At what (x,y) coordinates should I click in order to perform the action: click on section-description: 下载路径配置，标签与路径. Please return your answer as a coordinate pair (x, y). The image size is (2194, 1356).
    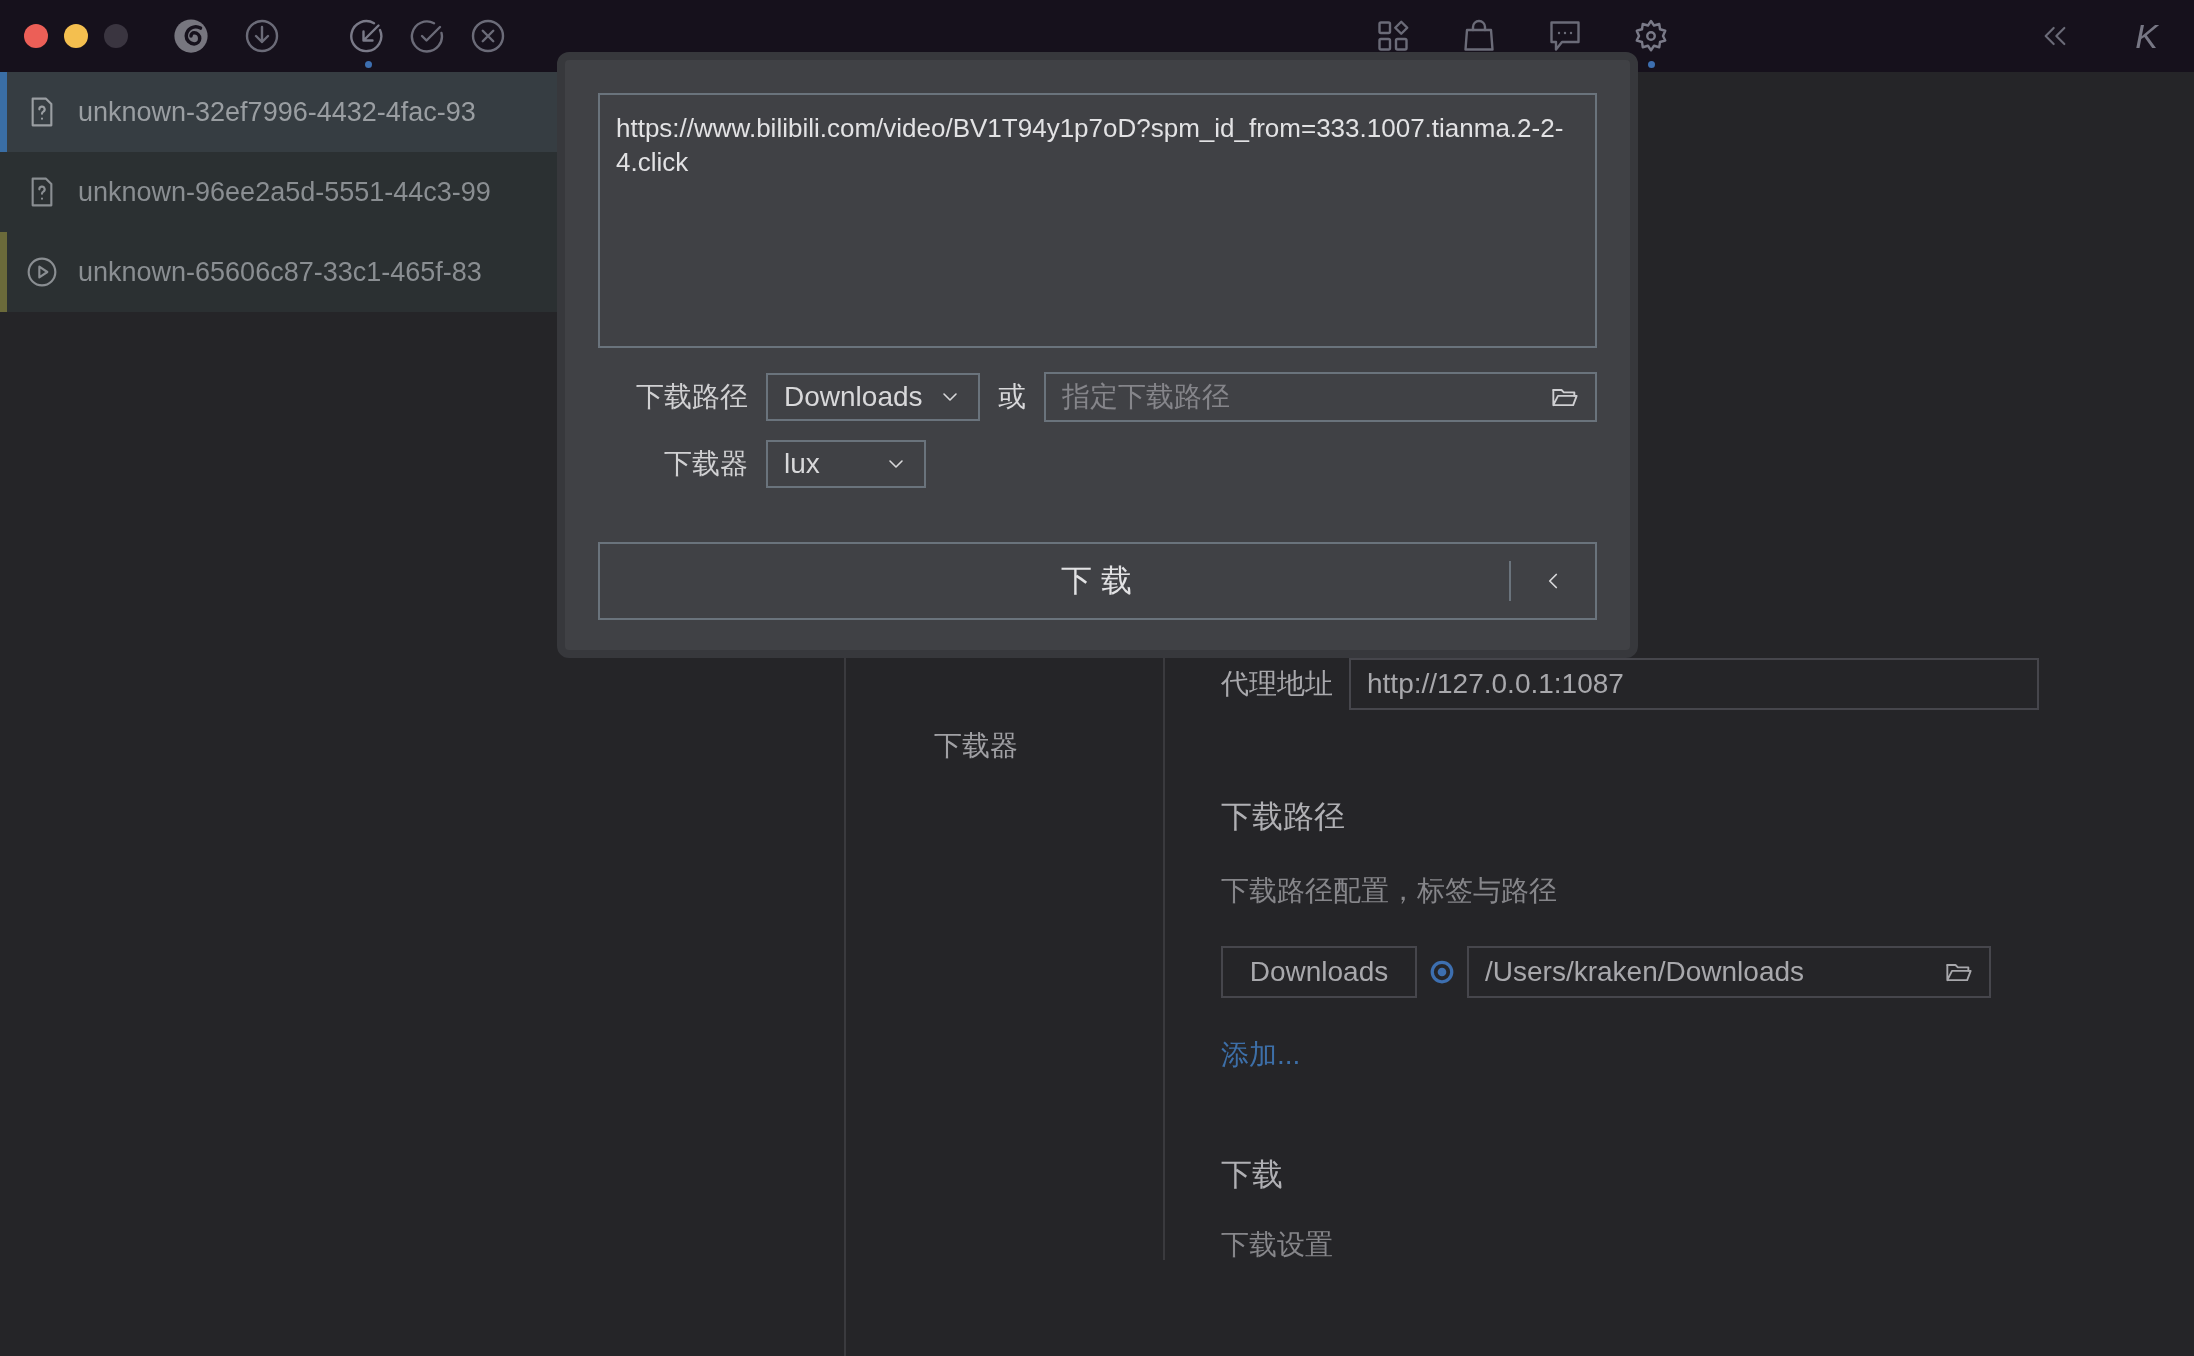
    Looking at the image, I should click on (1389, 891).